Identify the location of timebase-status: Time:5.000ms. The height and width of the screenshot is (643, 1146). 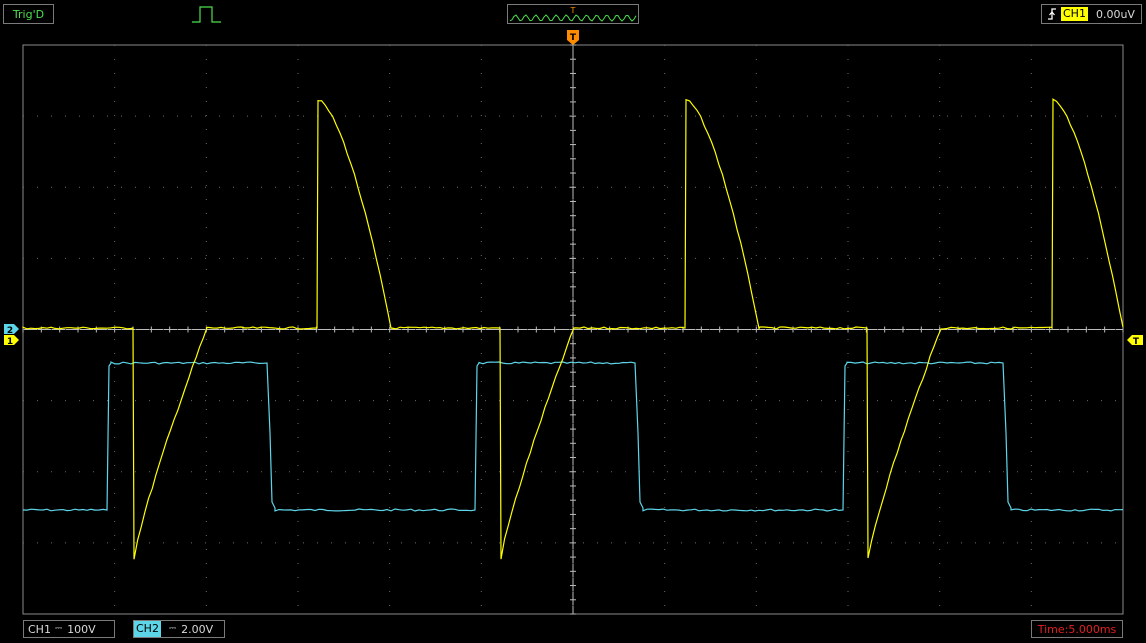
(1077, 629).